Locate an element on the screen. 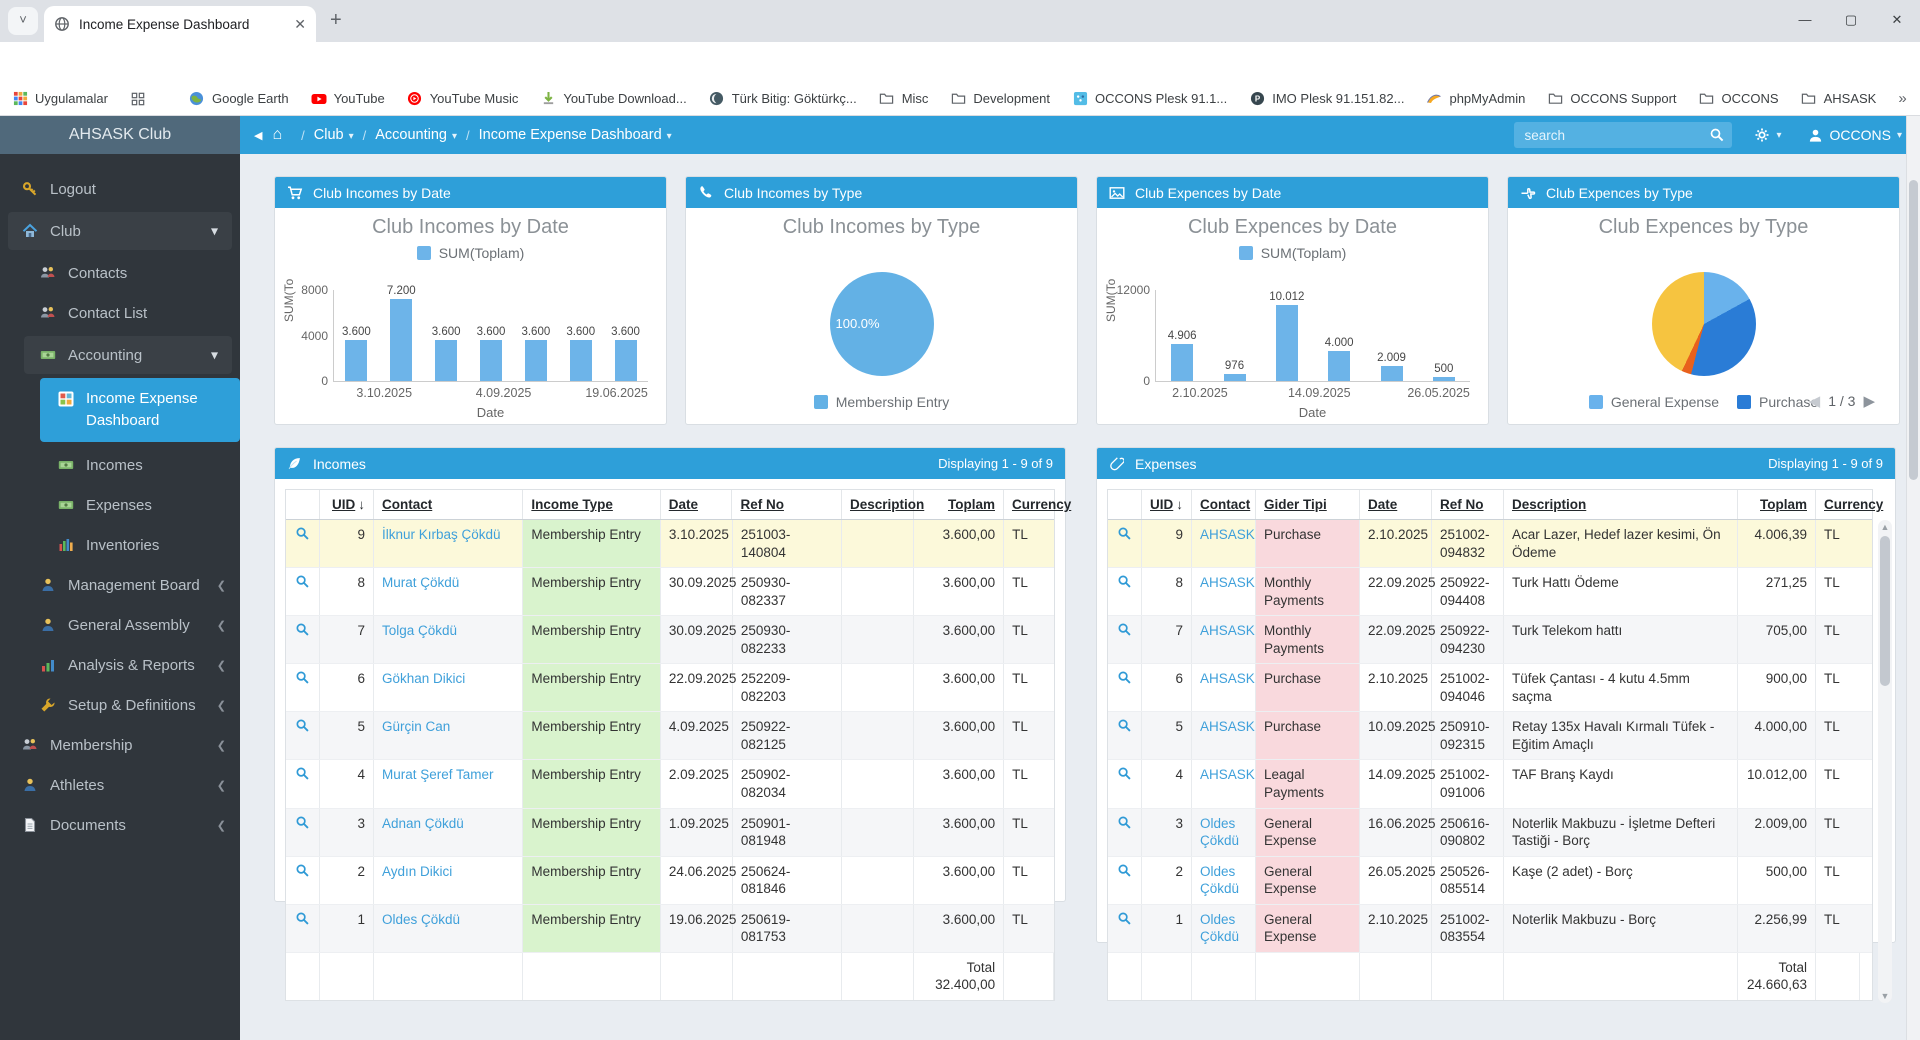 Image resolution: width=1920 pixels, height=1040 pixels. sidebar-item: Incomes is located at coordinates (120, 465).